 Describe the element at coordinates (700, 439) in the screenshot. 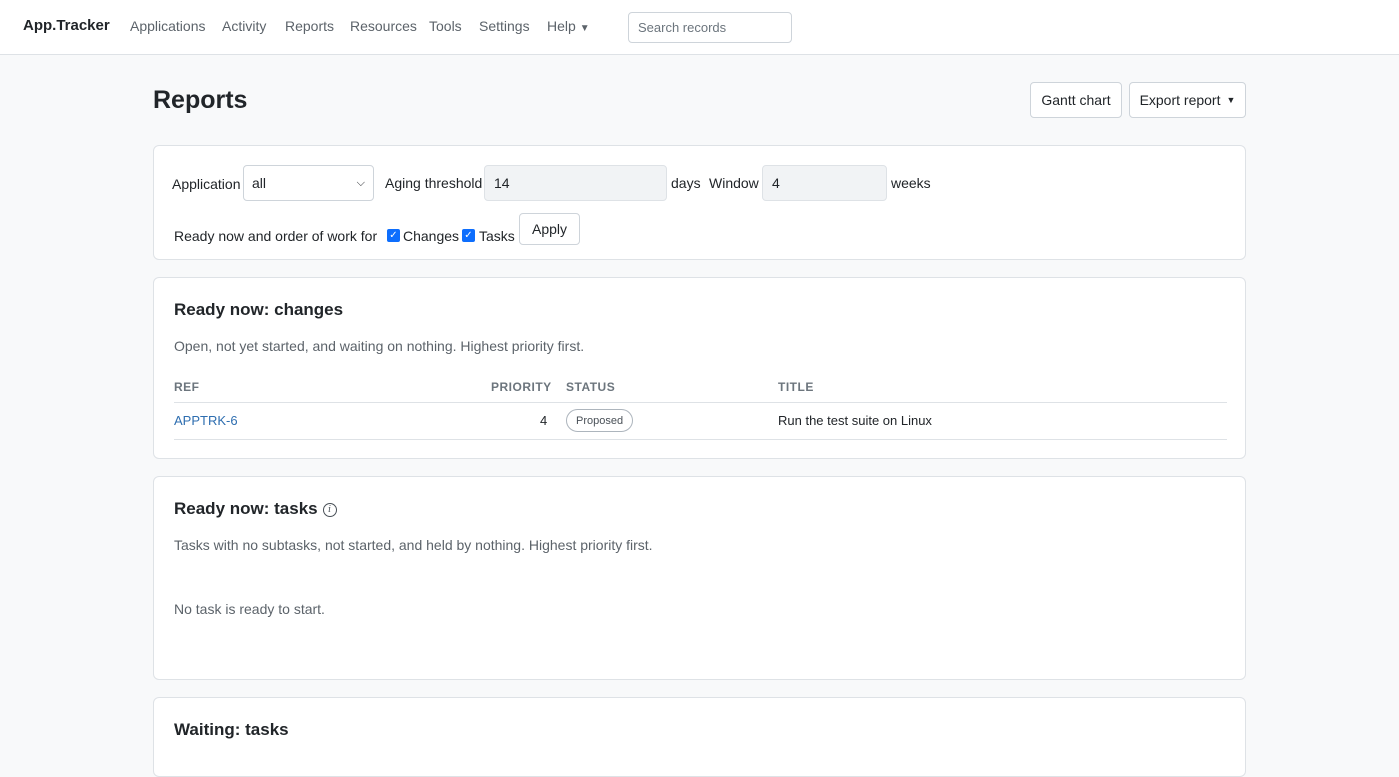

I see `table-row-divider` at that location.